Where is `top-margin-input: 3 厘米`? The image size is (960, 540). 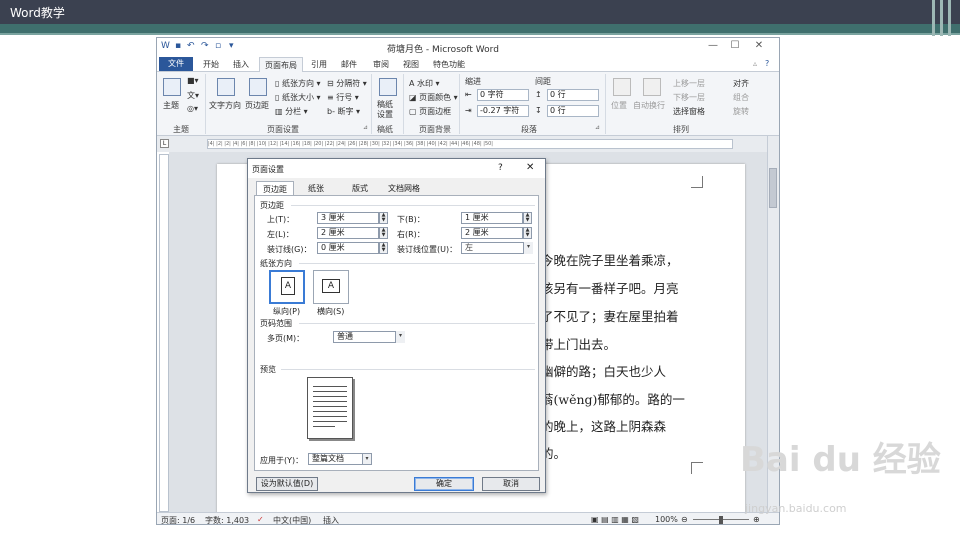 top-margin-input: 3 厘米 is located at coordinates (348, 218).